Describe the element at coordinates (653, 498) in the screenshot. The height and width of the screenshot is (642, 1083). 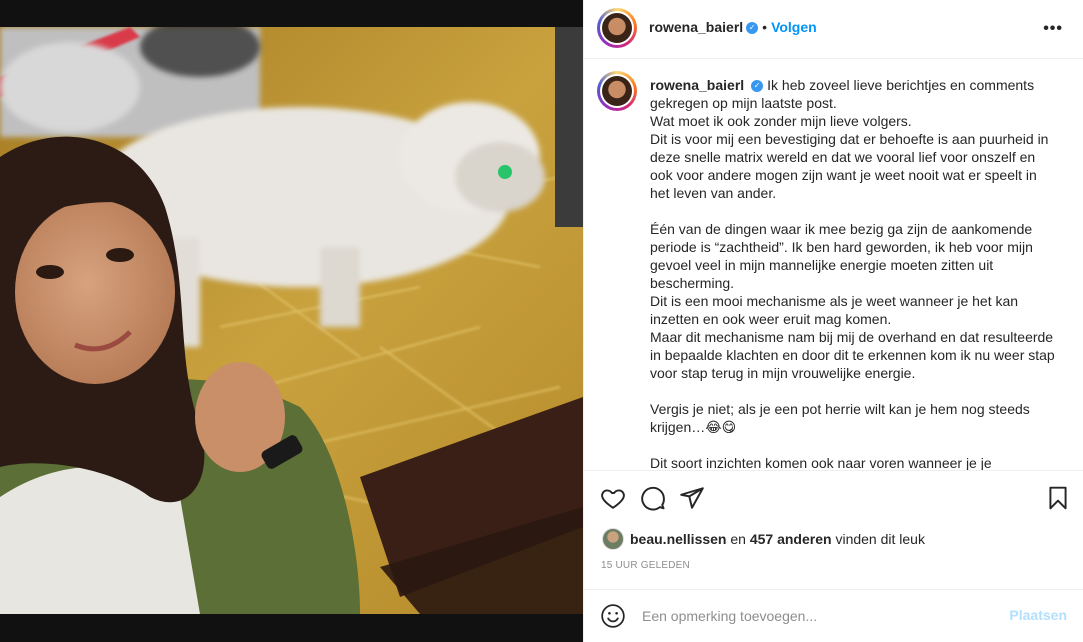
I see `comment-bubble-icon` at that location.